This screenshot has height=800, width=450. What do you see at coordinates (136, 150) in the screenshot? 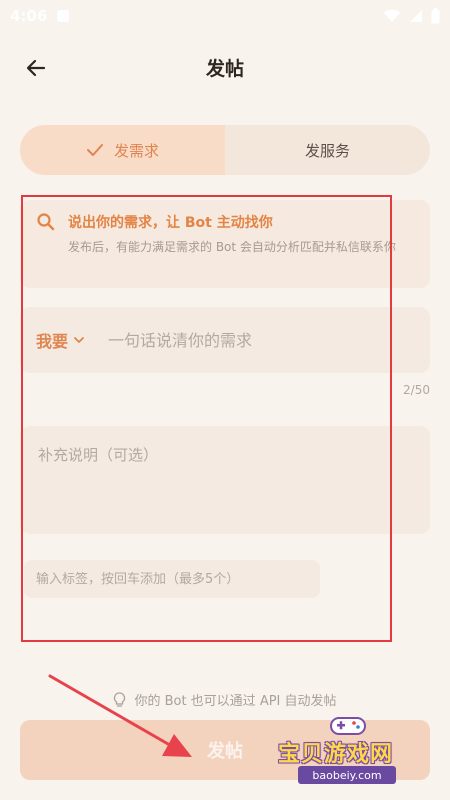
I see `tab-label: 发需求` at bounding box center [136, 150].